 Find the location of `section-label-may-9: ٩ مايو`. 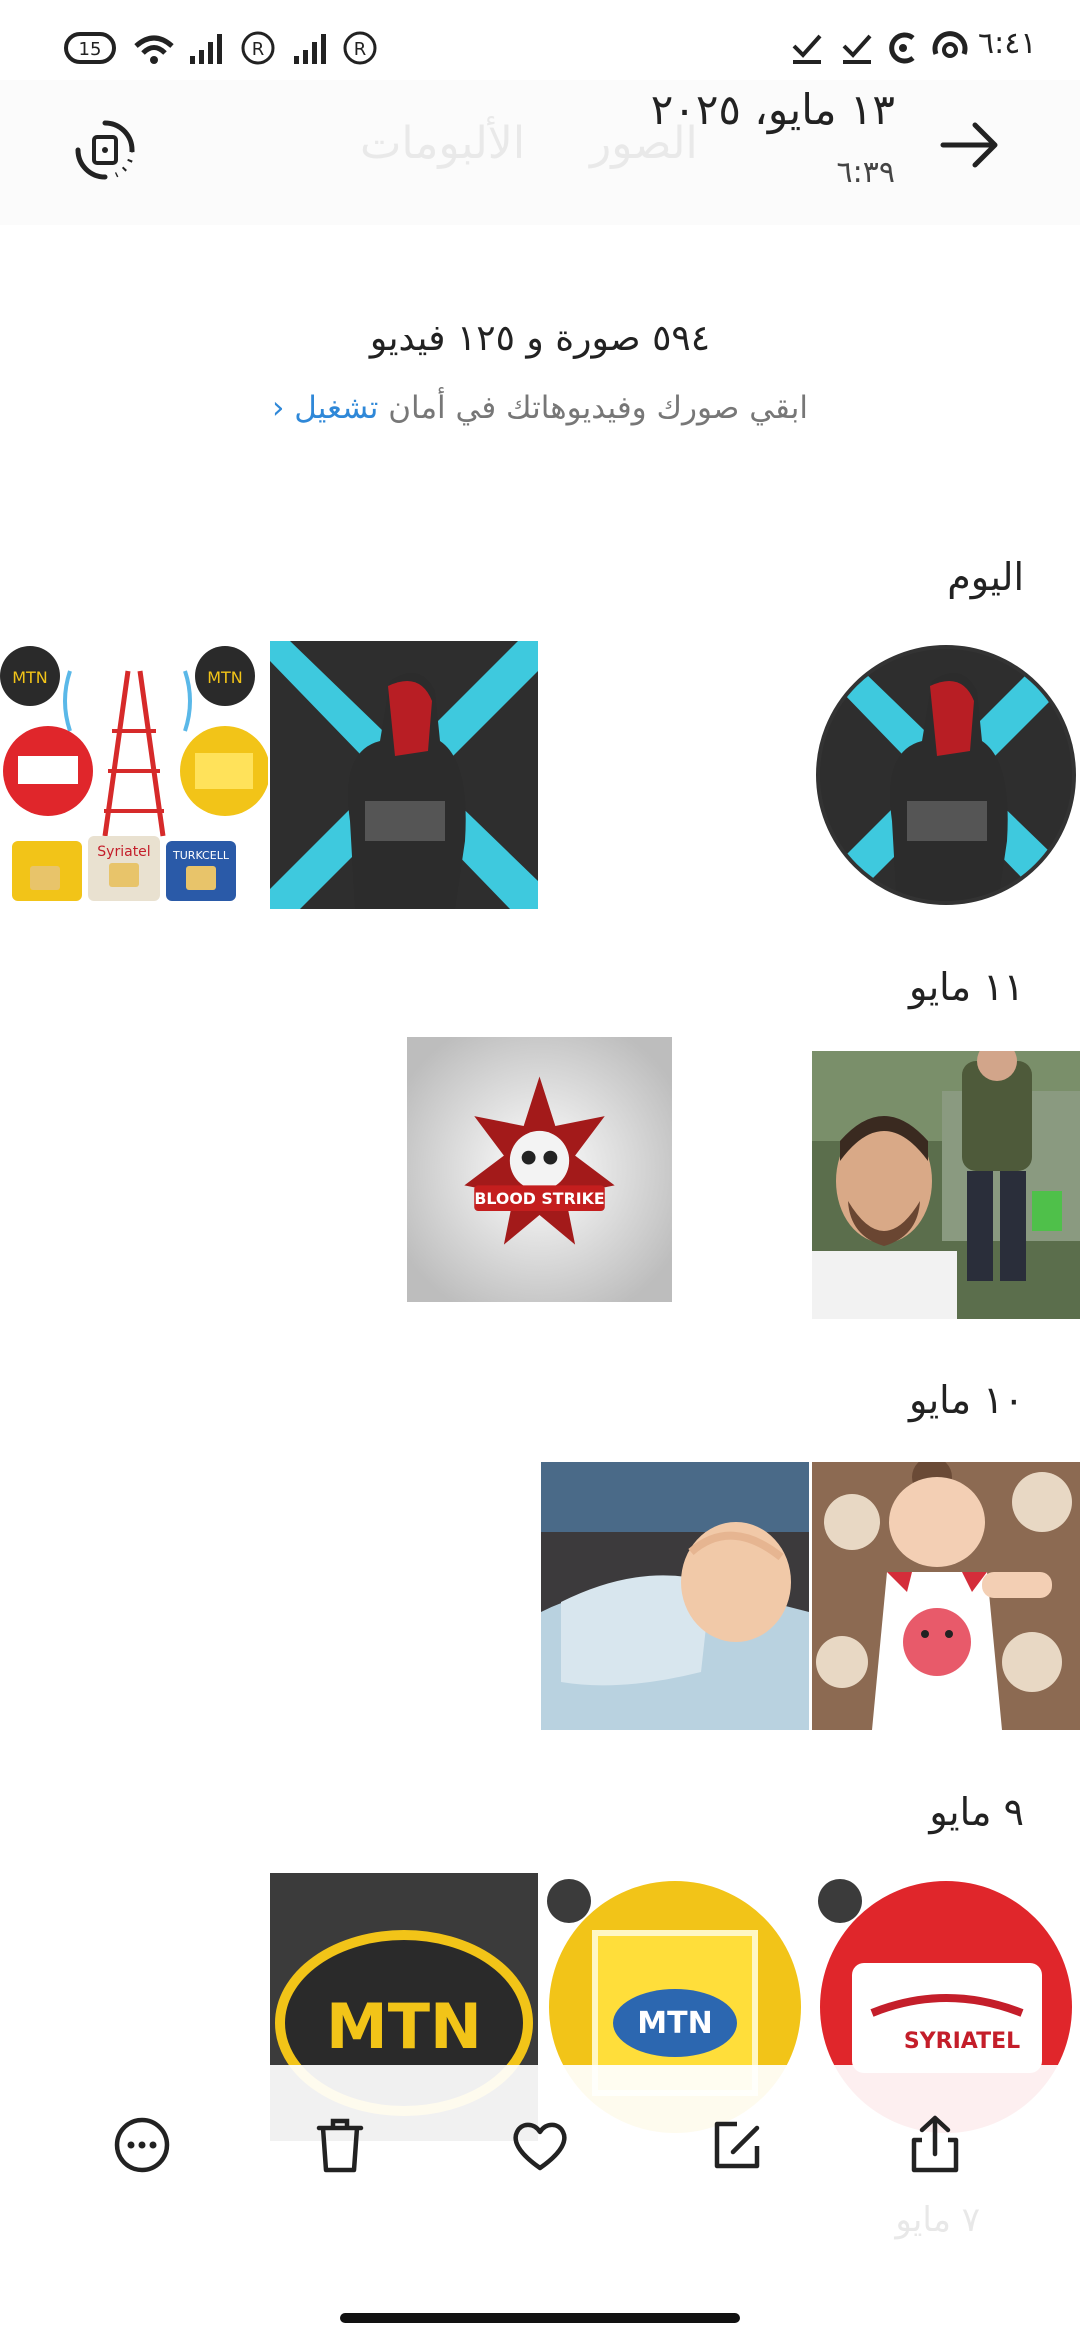

section-label-may-9: ٩ مايو is located at coordinates (976, 1812).